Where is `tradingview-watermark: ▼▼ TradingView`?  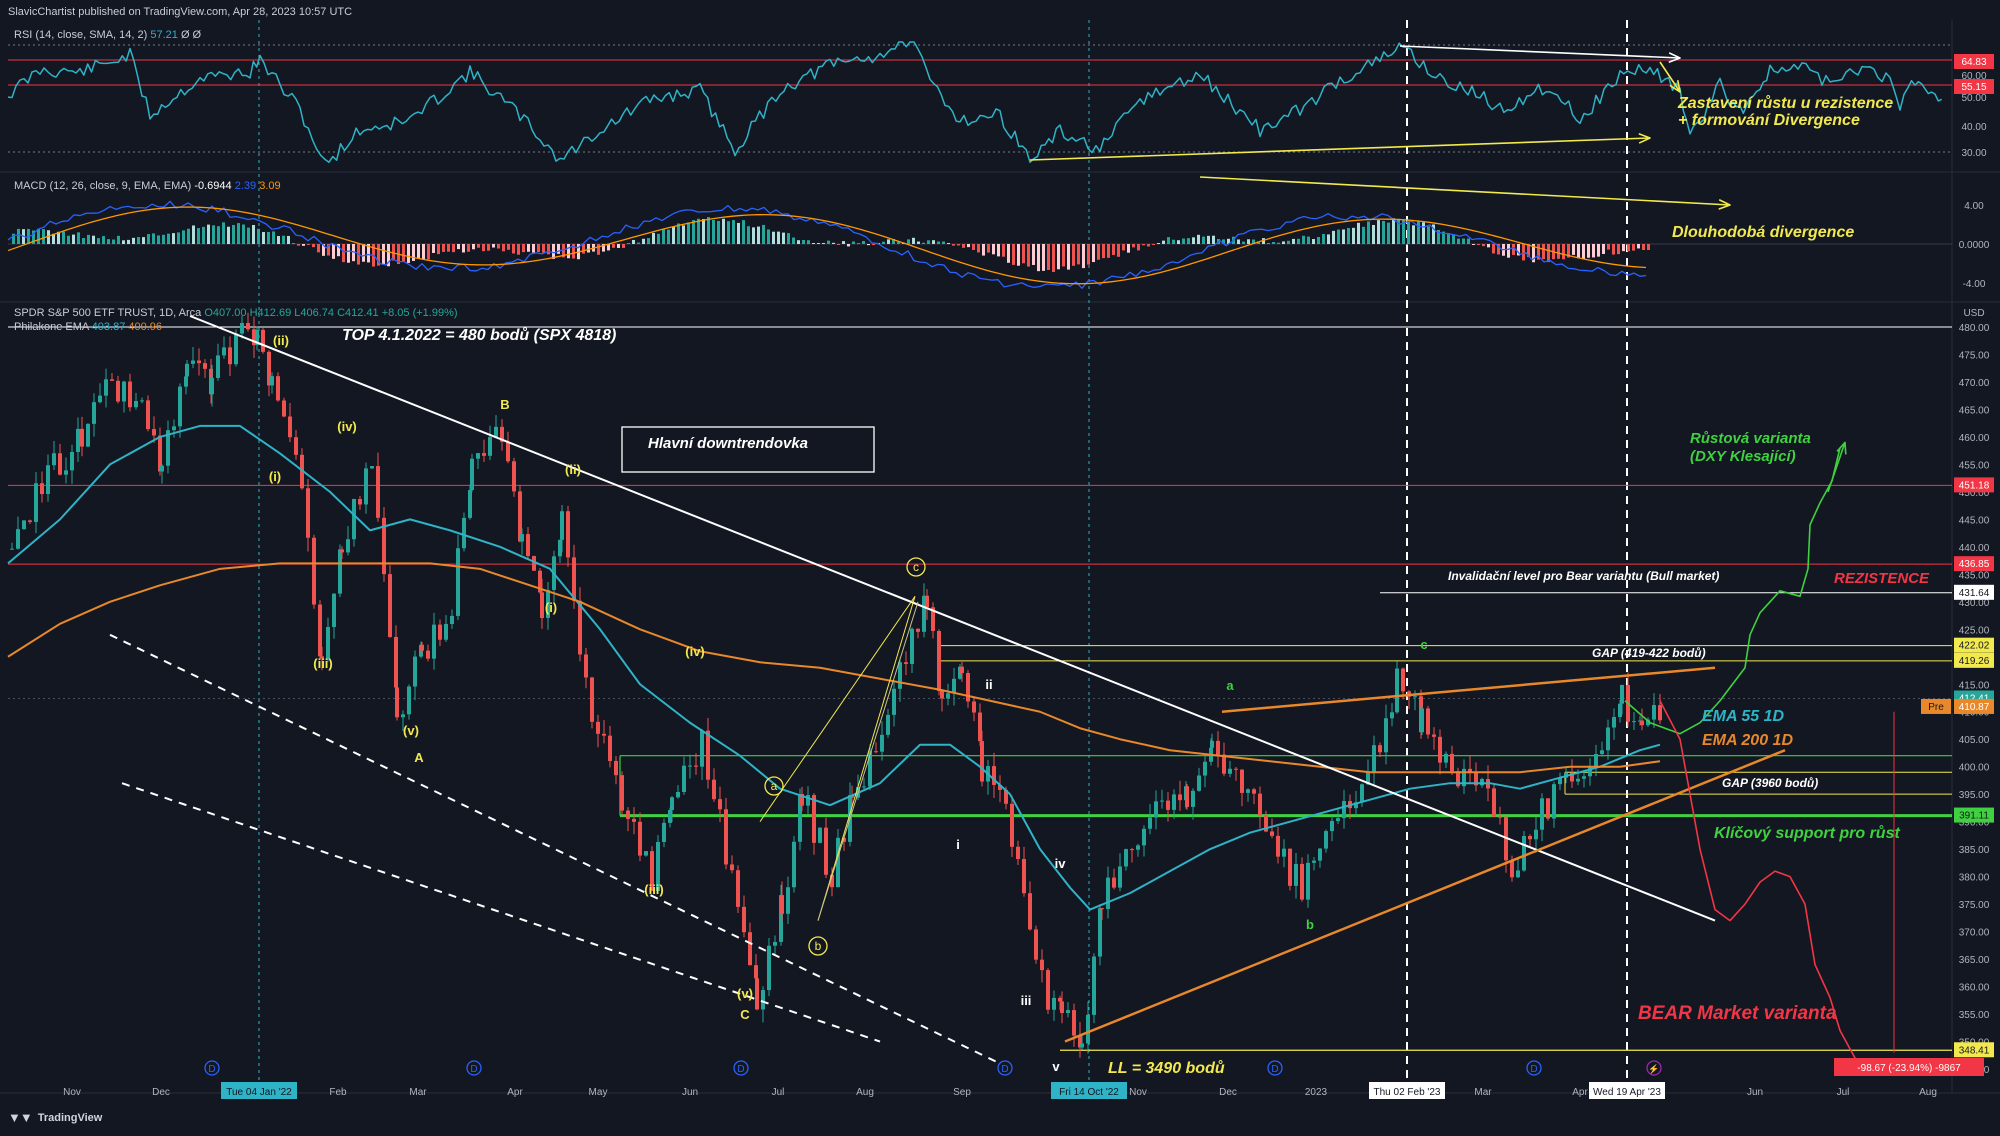 tradingview-watermark: ▼▼ TradingView is located at coordinates (55, 1117).